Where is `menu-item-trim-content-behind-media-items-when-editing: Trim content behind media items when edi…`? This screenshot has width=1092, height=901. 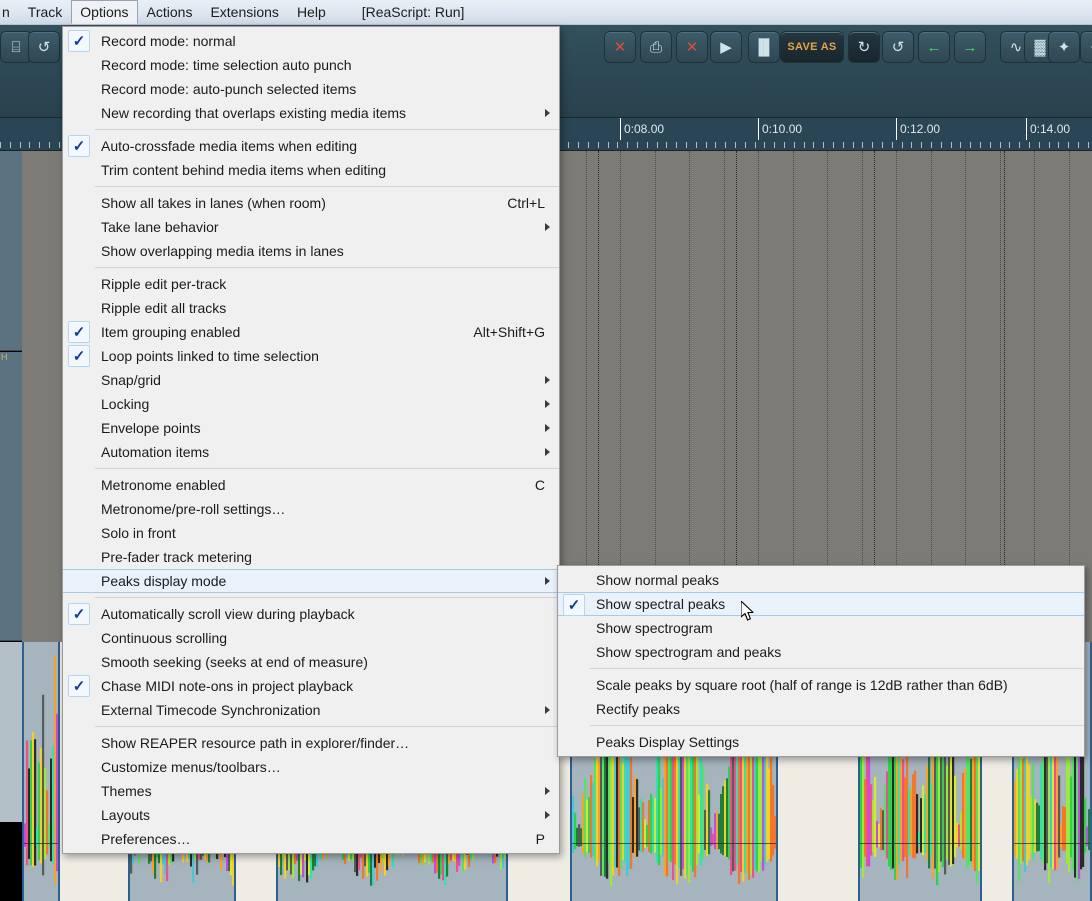 menu-item-trim-content-behind-media-items-when-editing: Trim content behind media items when edi… is located at coordinates (311, 170).